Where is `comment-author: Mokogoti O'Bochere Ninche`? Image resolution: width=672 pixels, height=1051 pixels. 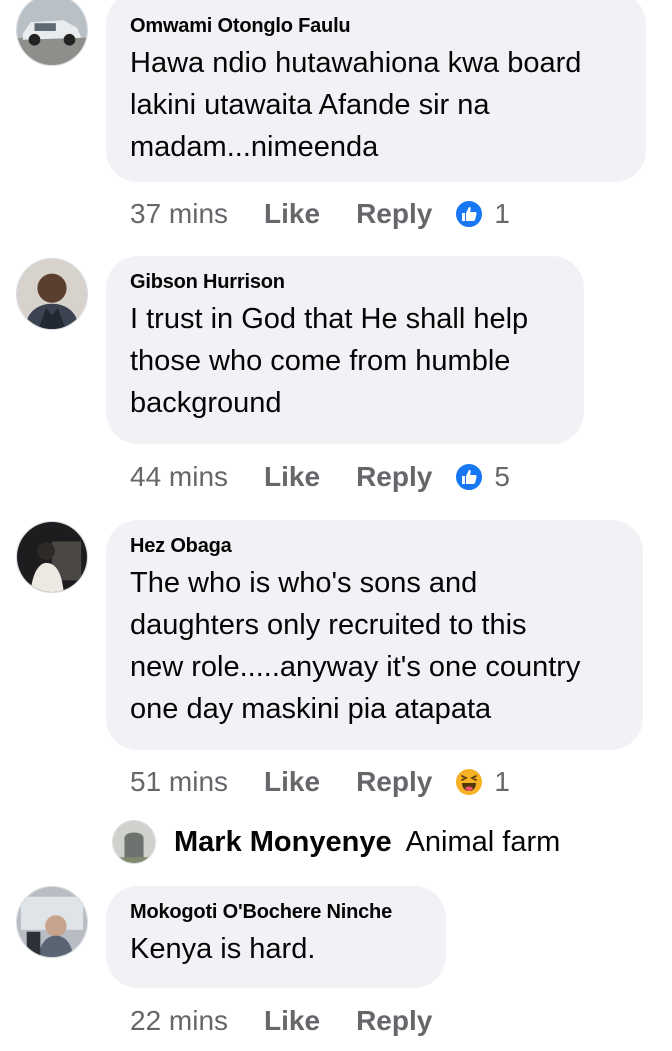 comment-author: Mokogoti O'Bochere Ninche is located at coordinates (276, 912).